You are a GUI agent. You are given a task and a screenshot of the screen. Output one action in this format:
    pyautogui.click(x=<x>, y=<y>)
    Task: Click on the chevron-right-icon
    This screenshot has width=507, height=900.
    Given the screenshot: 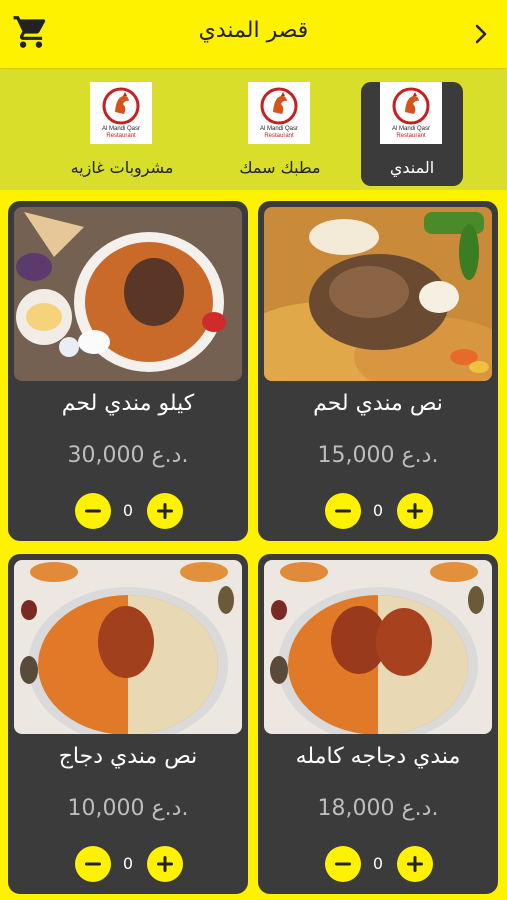 What is the action you would take?
    pyautogui.click(x=481, y=34)
    